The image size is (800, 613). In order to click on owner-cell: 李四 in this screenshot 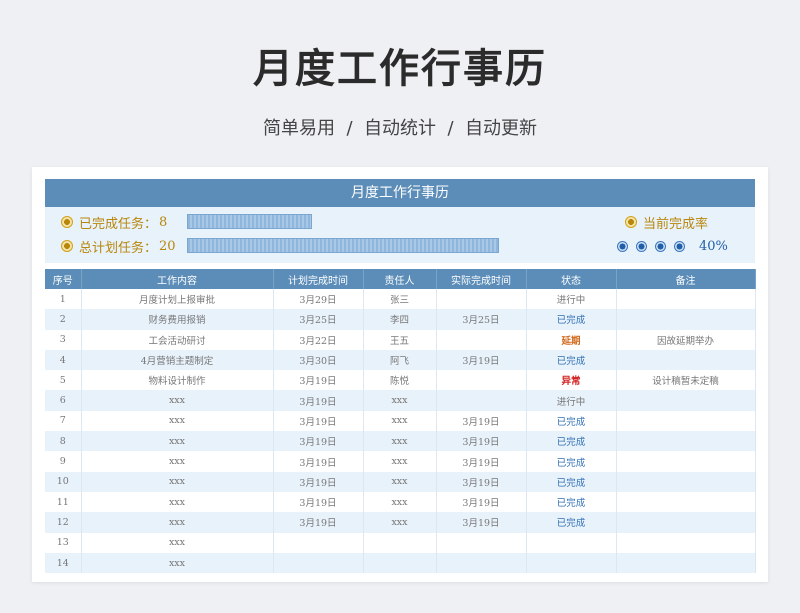, I will do `click(400, 319)`.